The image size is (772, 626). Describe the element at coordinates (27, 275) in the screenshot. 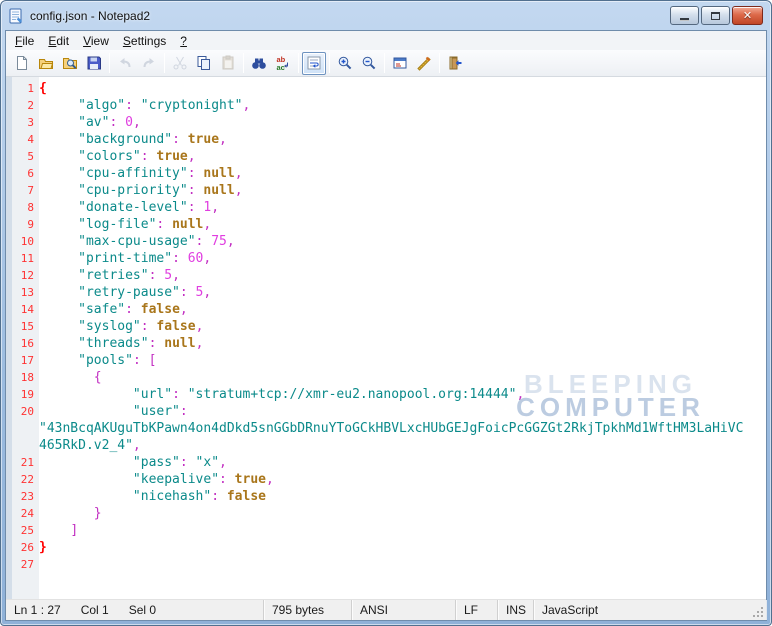

I see `line-number: 12` at that location.